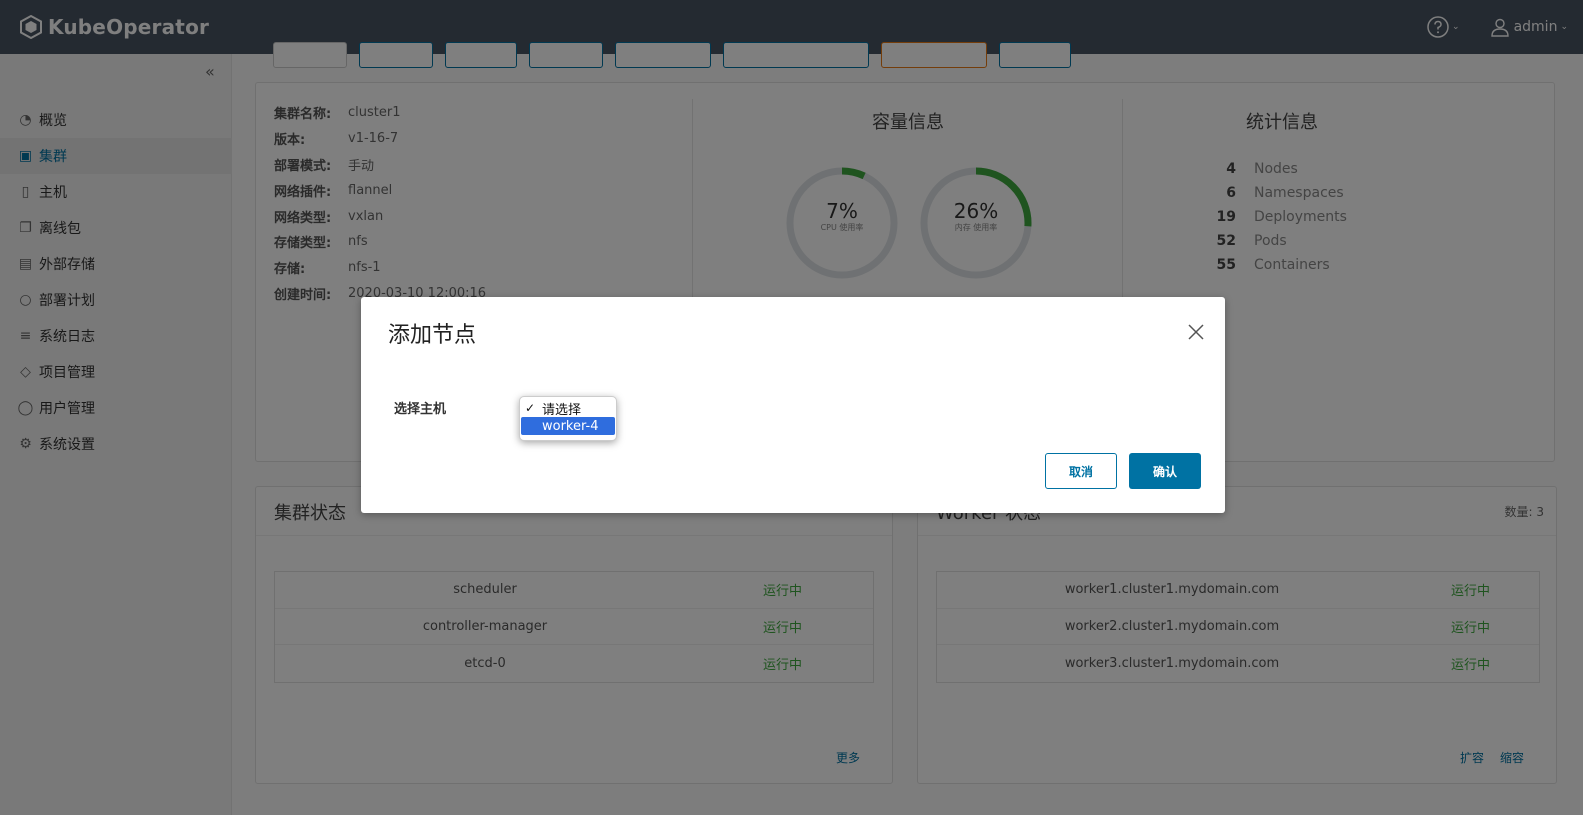  I want to click on option-label: 请选择, so click(562, 410).